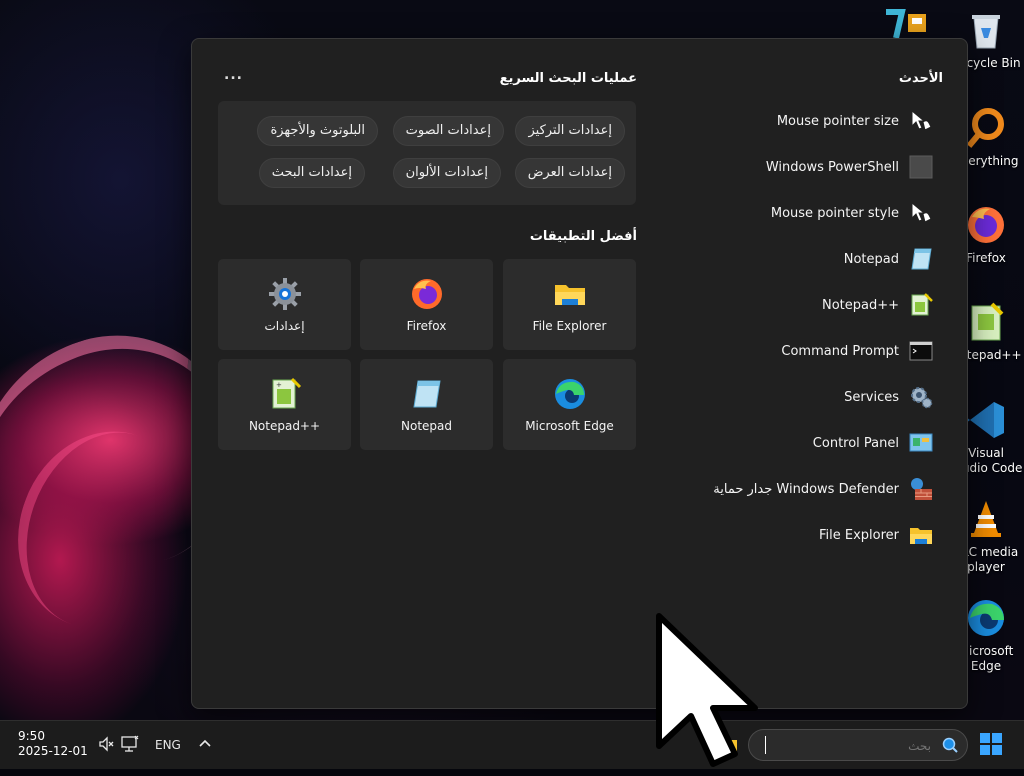  I want to click on top-app-tile-settings: إعدادات, so click(284, 304).